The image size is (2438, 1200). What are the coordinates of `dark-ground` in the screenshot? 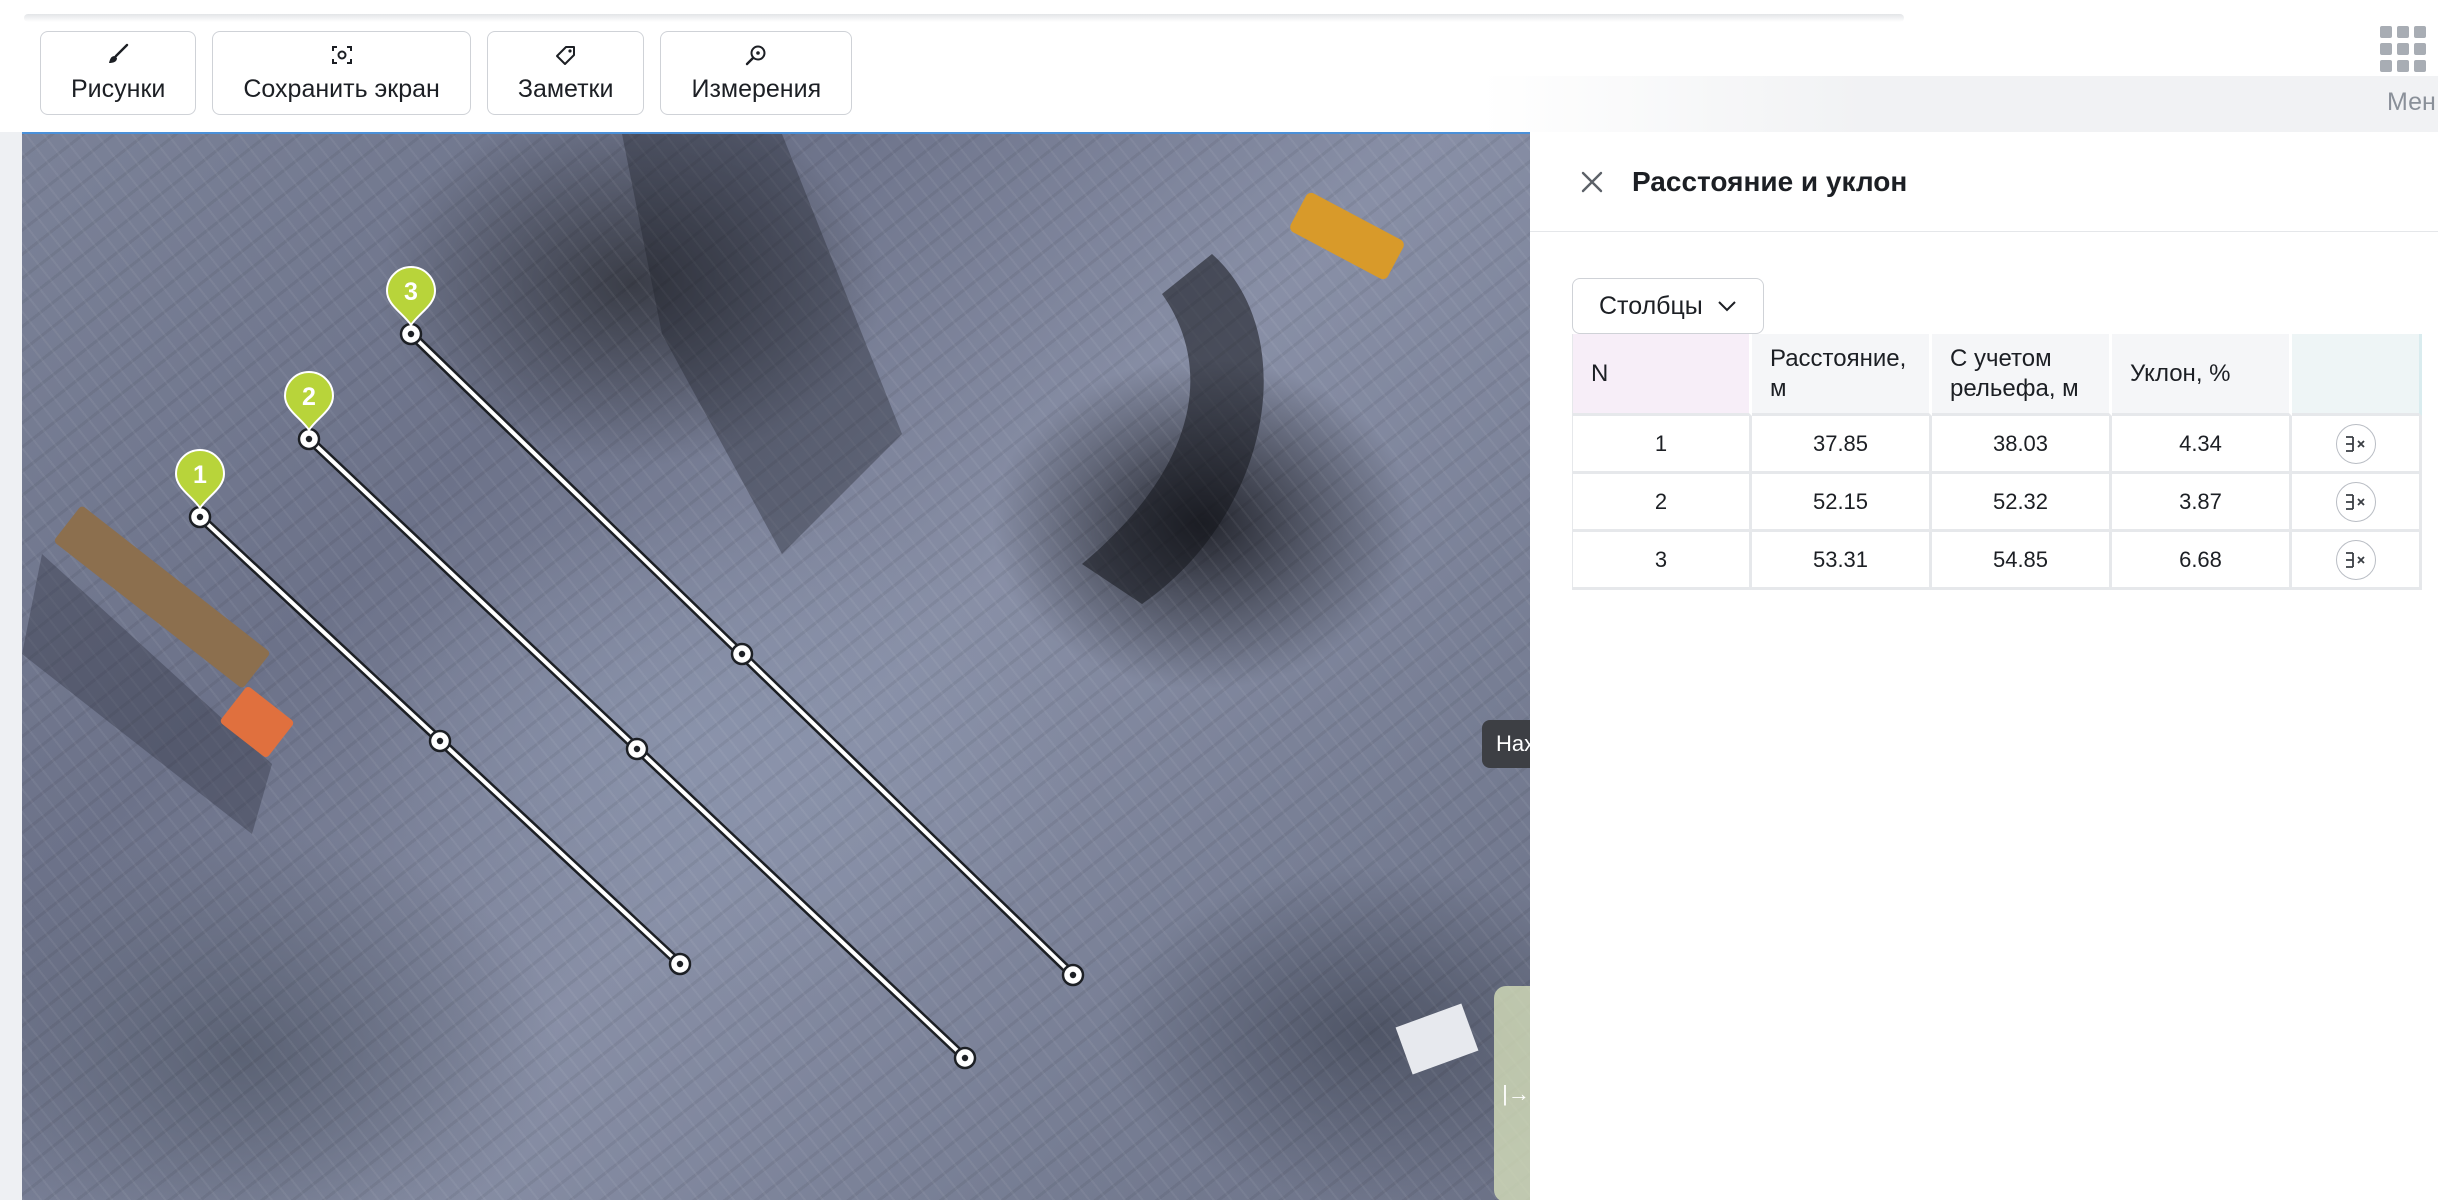 It's located at (762, 344).